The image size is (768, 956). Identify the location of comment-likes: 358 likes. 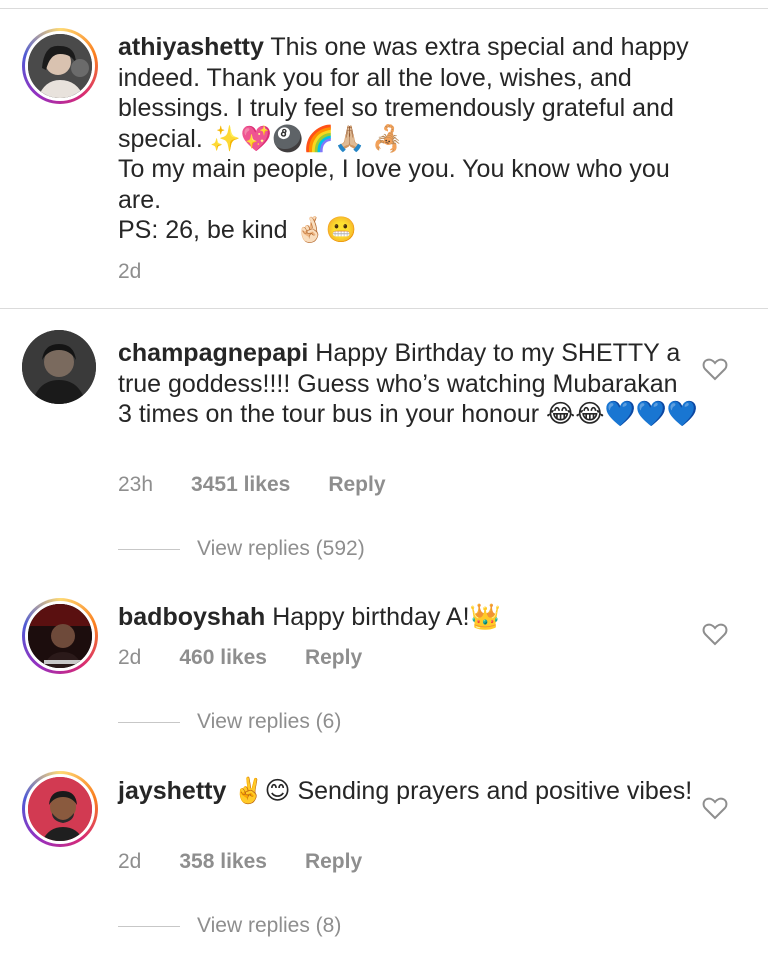
(223, 862).